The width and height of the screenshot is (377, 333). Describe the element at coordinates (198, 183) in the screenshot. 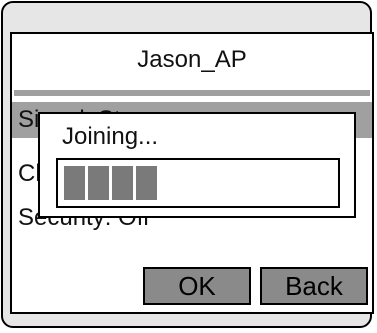

I see `join-progress-bar` at that location.